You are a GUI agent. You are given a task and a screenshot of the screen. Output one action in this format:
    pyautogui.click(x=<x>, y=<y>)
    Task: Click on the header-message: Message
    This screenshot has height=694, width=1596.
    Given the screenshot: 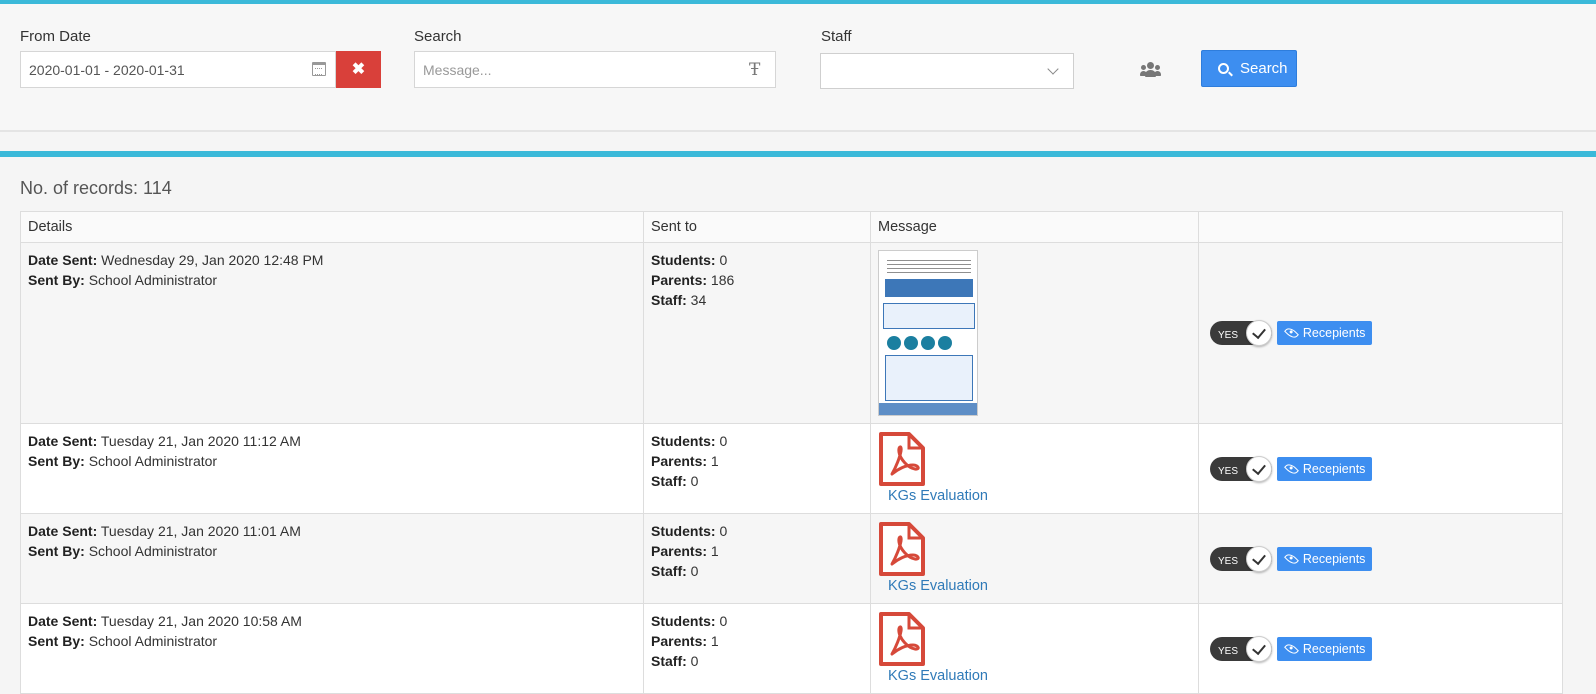 What is the action you would take?
    pyautogui.click(x=1034, y=227)
    